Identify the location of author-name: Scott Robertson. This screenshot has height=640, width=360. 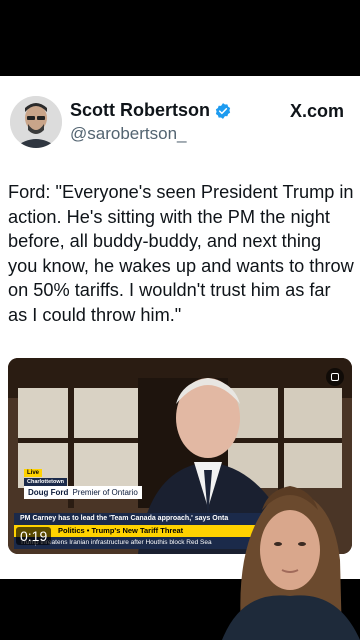
(140, 110).